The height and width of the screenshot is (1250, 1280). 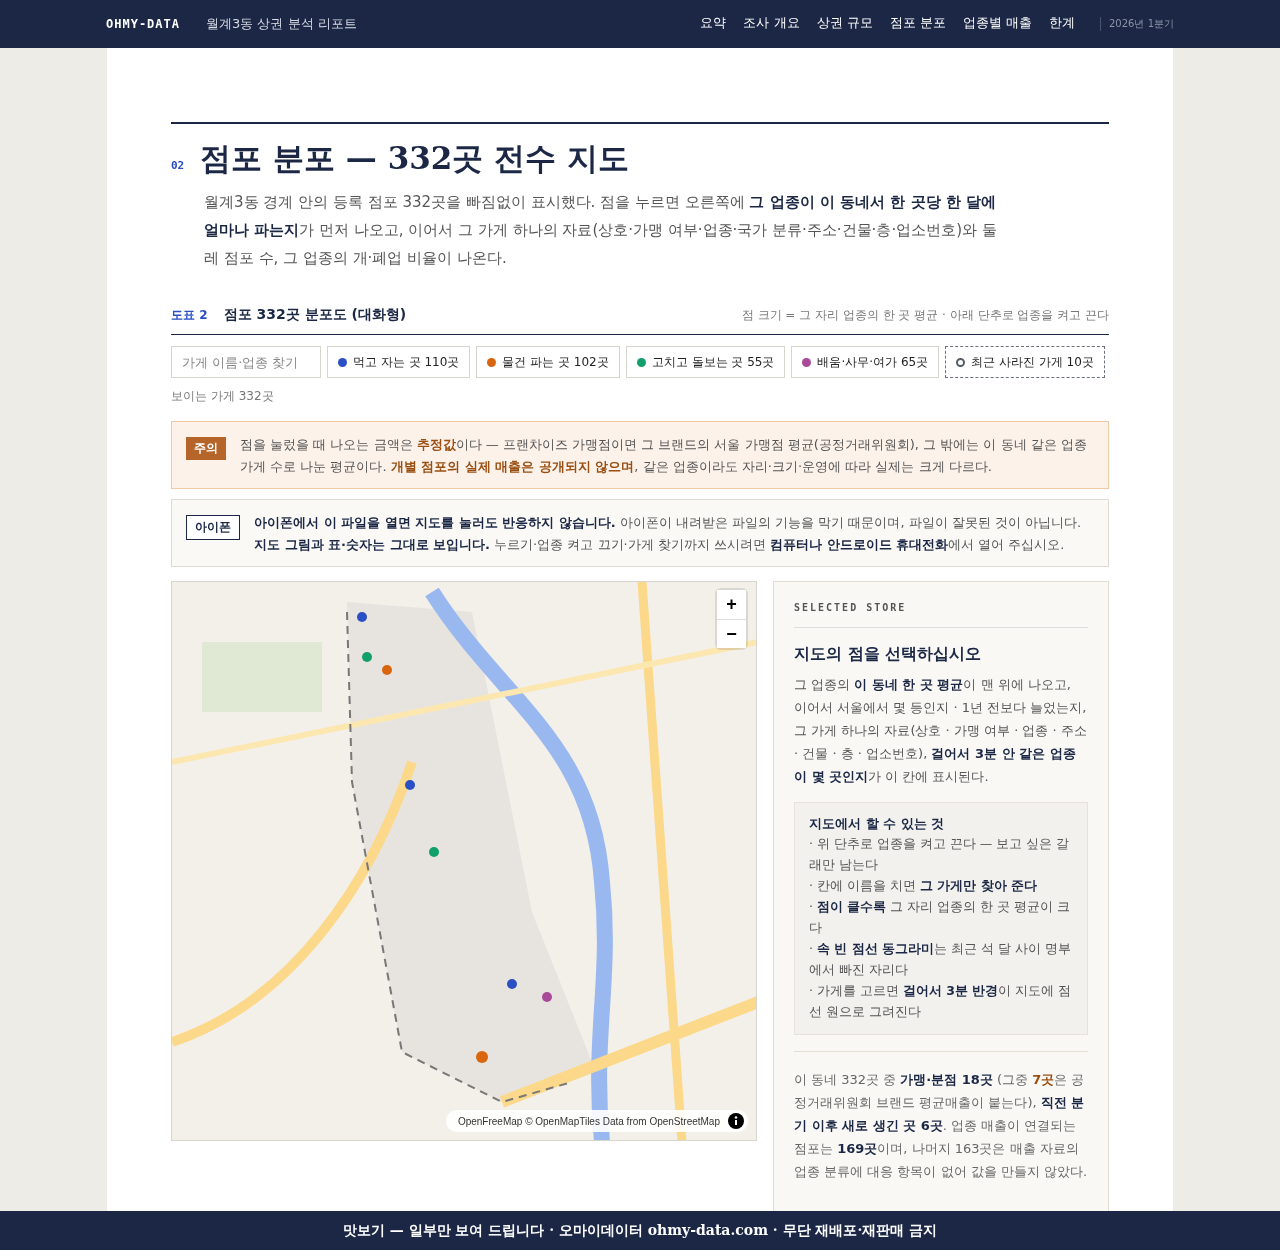 I want to click on notice-badge: 주의, so click(x=206, y=448).